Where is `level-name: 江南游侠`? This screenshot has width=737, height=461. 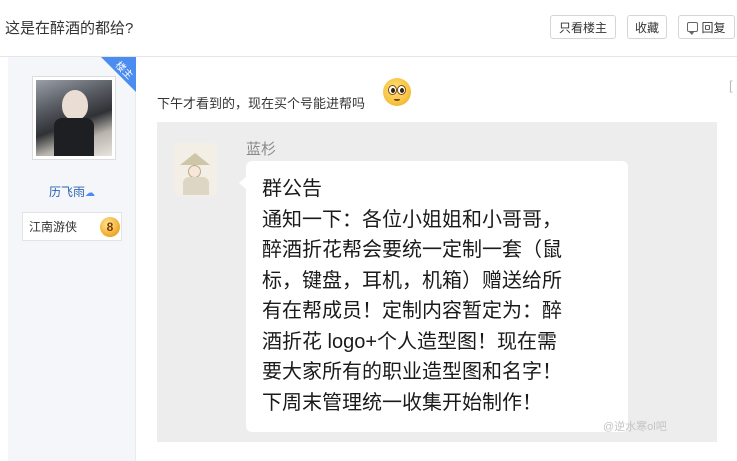
level-name: 江南游侠 is located at coordinates (53, 227).